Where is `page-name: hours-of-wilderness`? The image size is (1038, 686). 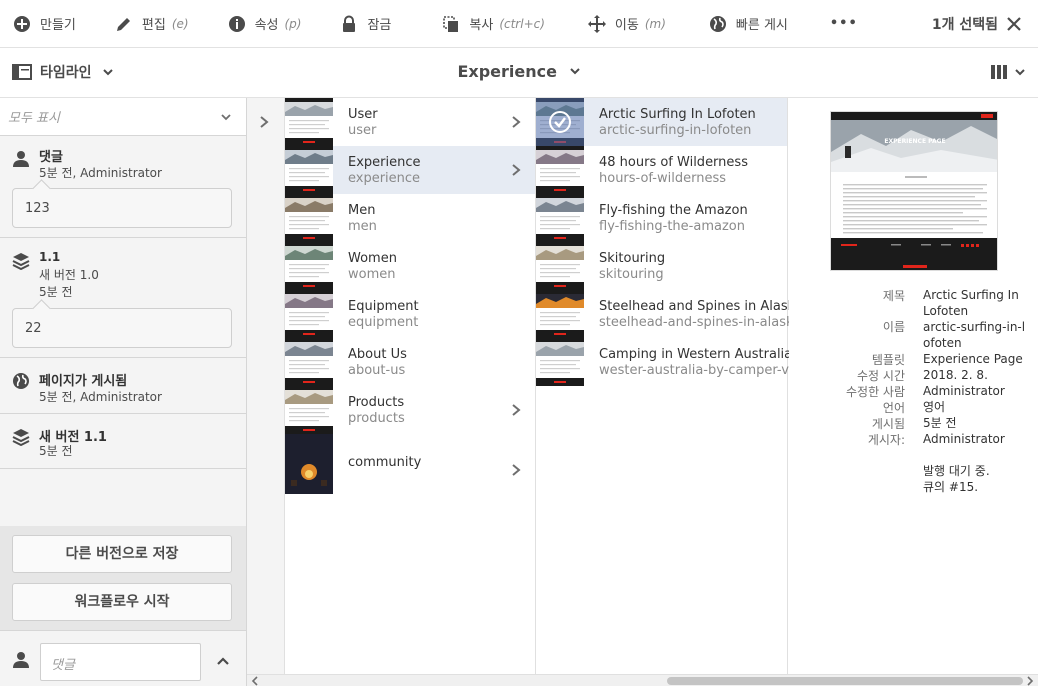
page-name: hours-of-wilderness is located at coordinates (662, 178).